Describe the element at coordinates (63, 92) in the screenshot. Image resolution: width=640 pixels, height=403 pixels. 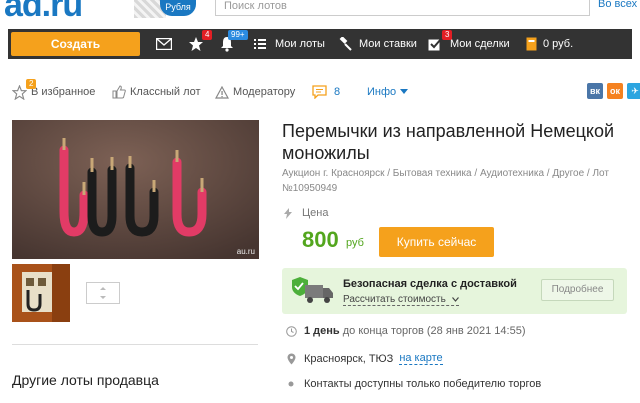
I see `favorites-label: В избранное` at that location.